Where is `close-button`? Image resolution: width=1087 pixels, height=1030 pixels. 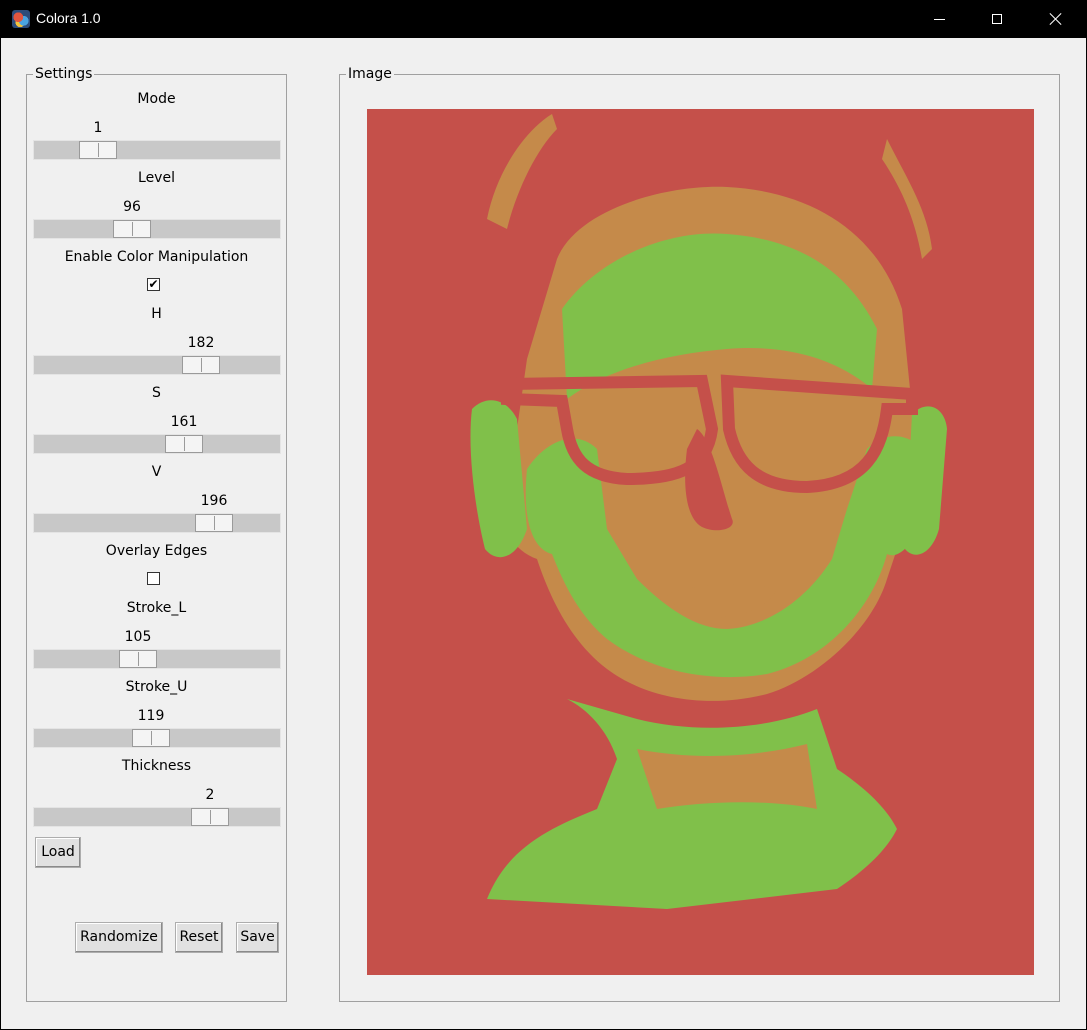
close-button is located at coordinates (1056, 19).